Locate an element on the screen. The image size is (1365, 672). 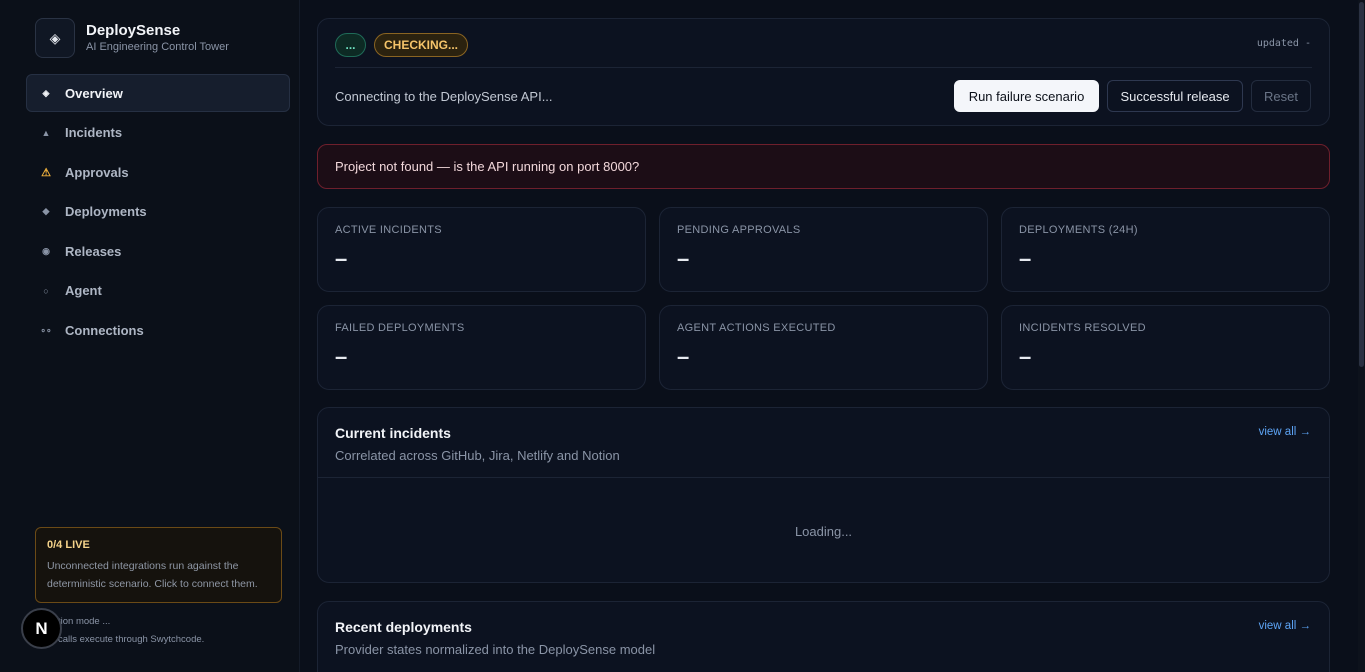
view-all-incidents-link: view all → is located at coordinates (1285, 432).